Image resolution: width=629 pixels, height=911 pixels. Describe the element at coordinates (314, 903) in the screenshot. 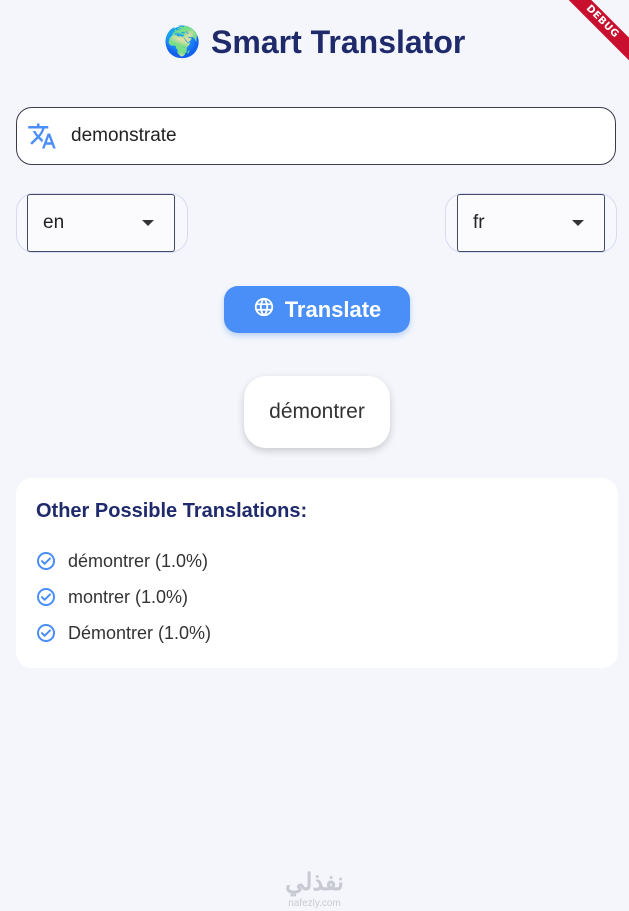

I see `watermark-url: nafezly.com` at that location.